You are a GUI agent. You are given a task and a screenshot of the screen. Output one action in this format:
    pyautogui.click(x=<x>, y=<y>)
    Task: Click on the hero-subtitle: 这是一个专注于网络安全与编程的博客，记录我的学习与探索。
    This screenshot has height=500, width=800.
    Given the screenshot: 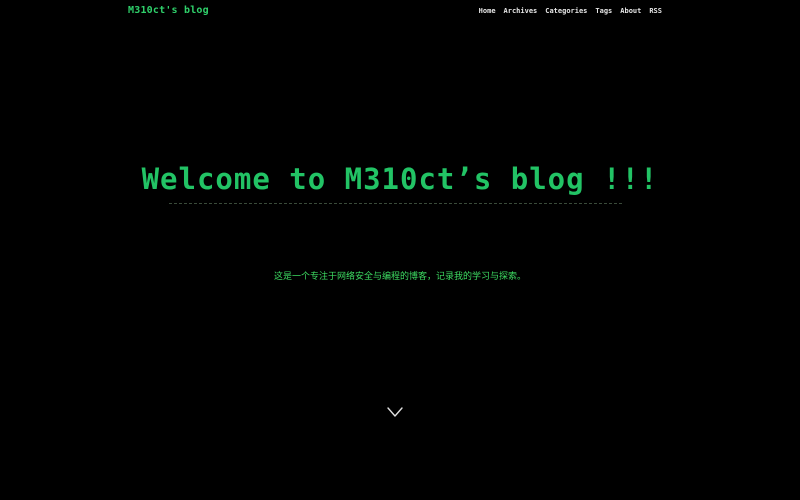 What is the action you would take?
    pyautogui.click(x=399, y=277)
    